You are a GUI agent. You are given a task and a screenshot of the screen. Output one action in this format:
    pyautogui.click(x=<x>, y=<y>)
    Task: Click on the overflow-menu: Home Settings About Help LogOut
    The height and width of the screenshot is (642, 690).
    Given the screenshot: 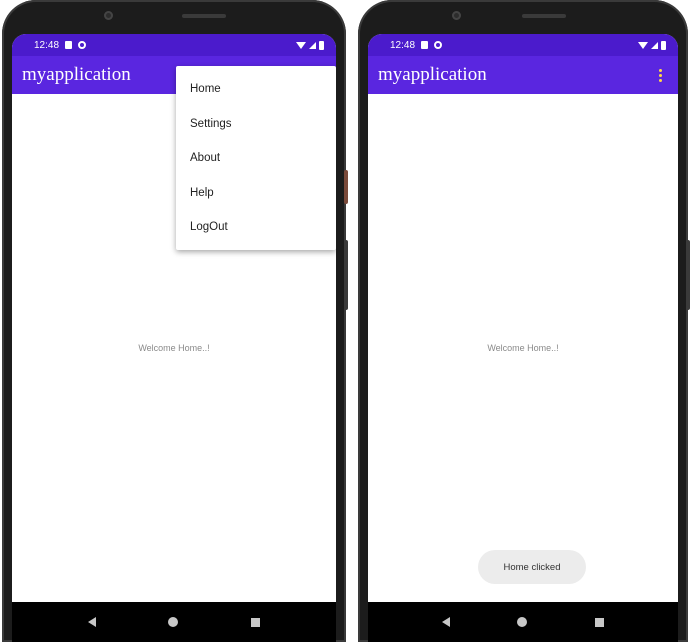 What is the action you would take?
    pyautogui.click(x=256, y=158)
    